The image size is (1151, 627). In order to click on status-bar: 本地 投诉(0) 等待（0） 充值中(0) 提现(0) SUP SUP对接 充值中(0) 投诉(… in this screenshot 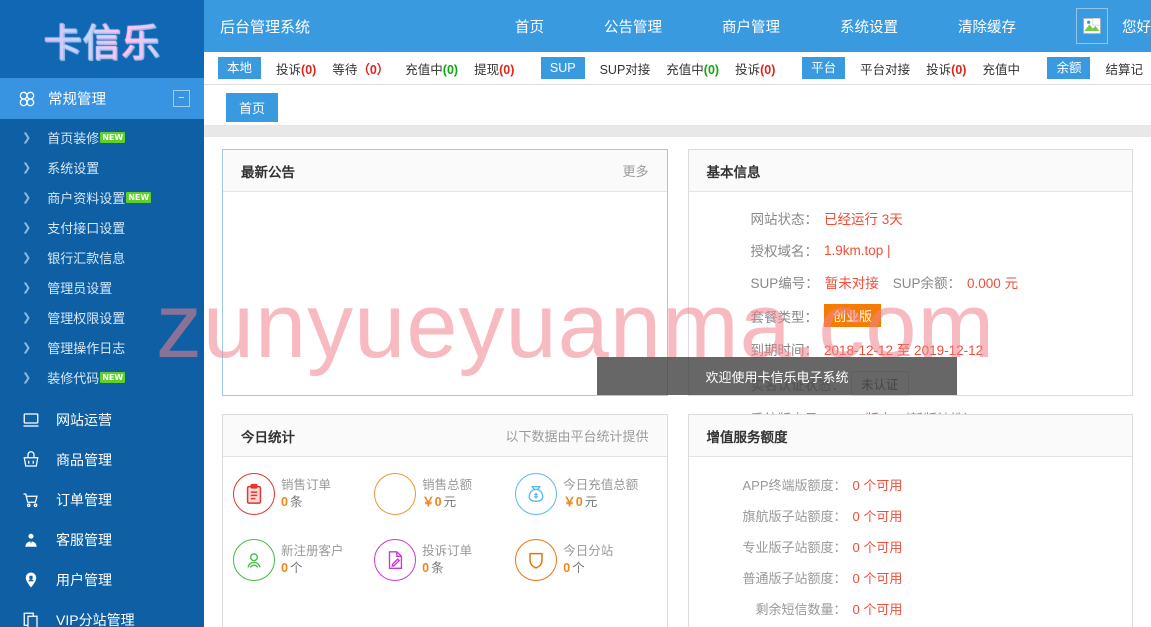, I will do `click(677, 68)`.